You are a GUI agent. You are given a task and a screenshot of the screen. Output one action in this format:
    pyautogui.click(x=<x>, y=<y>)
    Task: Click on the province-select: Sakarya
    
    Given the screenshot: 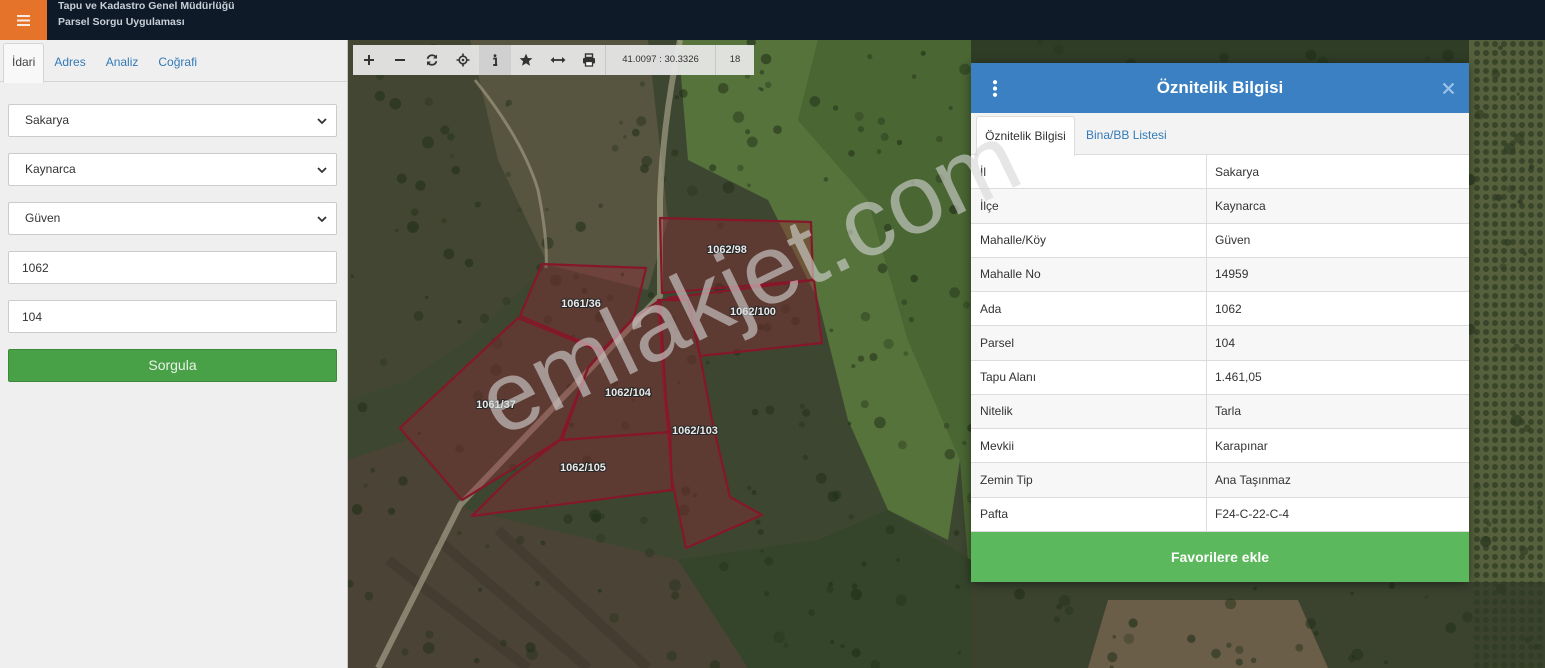 What is the action you would take?
    pyautogui.click(x=172, y=120)
    